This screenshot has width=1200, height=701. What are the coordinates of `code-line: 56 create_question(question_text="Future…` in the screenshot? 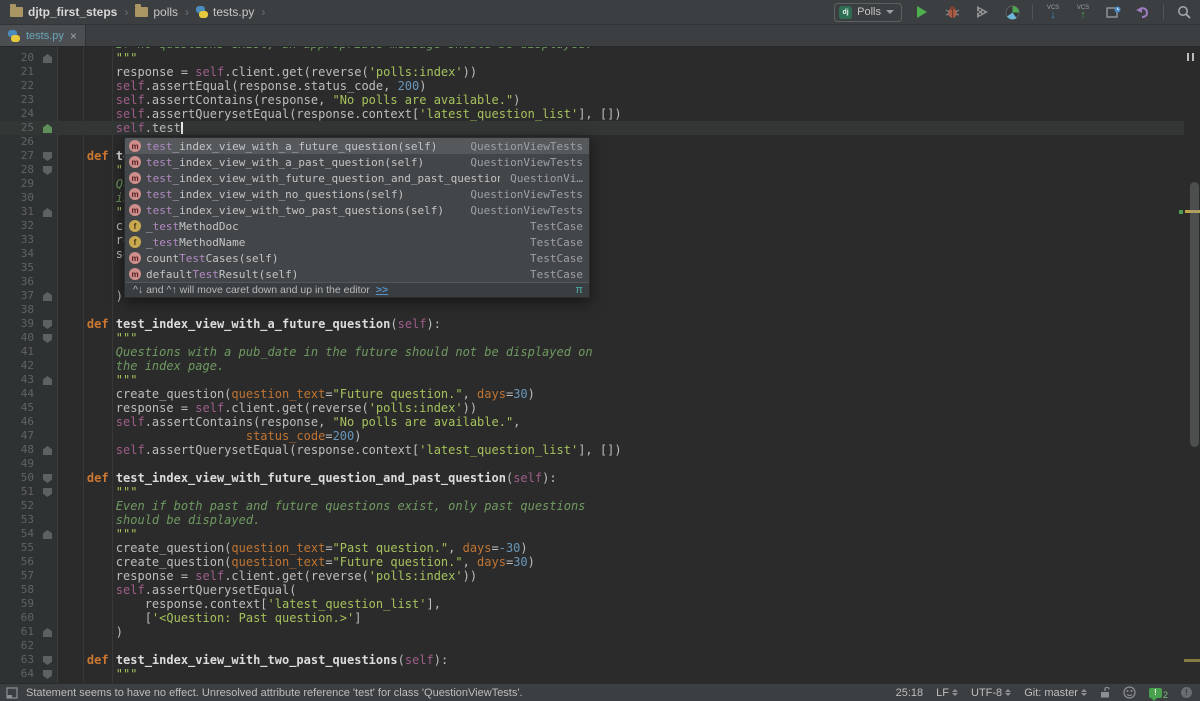 It's located at (592, 562).